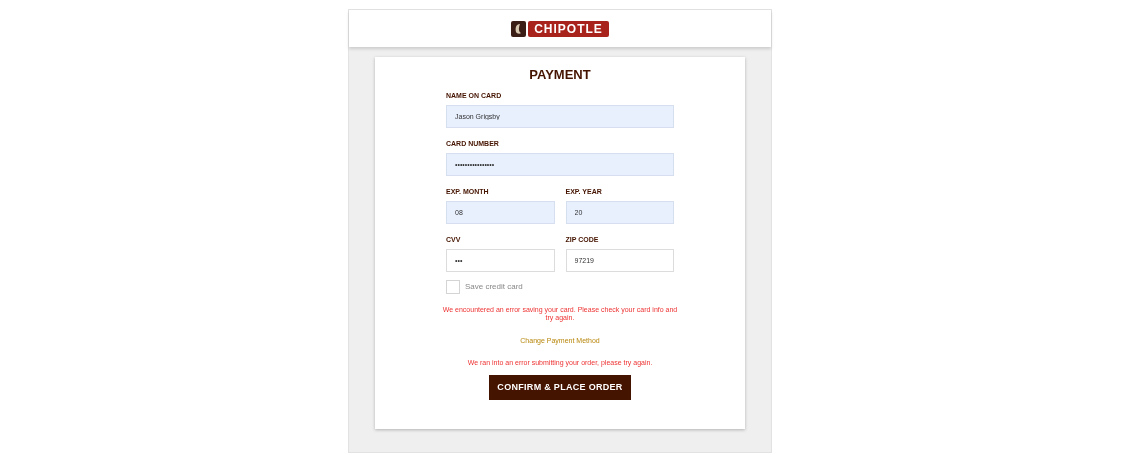  I want to click on logo-text: CHIPOTLE, so click(568, 28).